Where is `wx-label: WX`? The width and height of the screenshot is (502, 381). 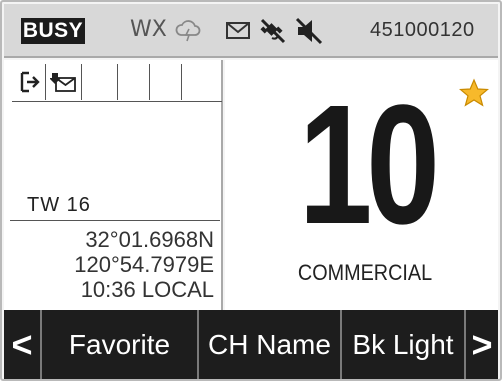
wx-label: WX is located at coordinates (148, 29).